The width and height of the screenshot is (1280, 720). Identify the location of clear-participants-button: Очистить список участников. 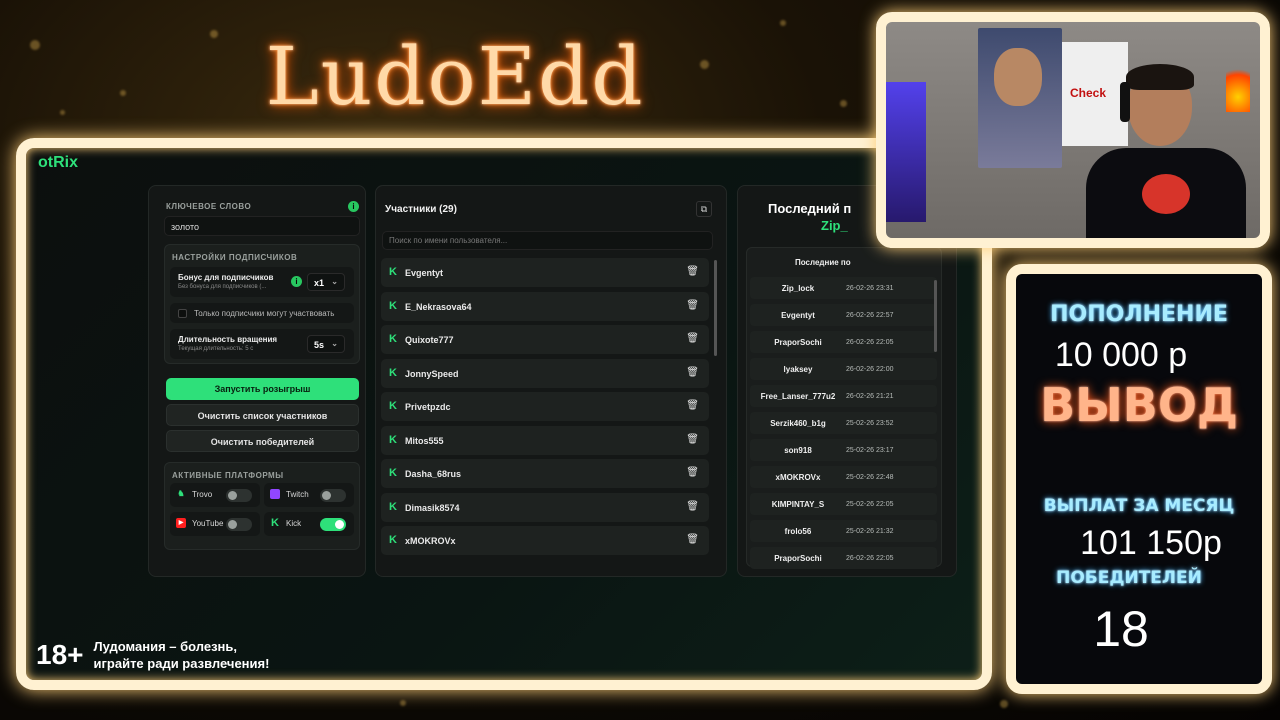
(262, 415).